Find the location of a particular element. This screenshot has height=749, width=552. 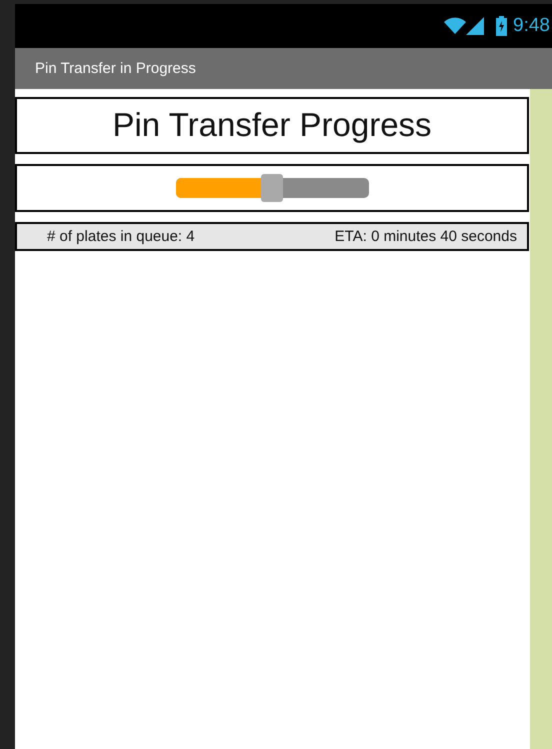

slider-thumb is located at coordinates (272, 188).